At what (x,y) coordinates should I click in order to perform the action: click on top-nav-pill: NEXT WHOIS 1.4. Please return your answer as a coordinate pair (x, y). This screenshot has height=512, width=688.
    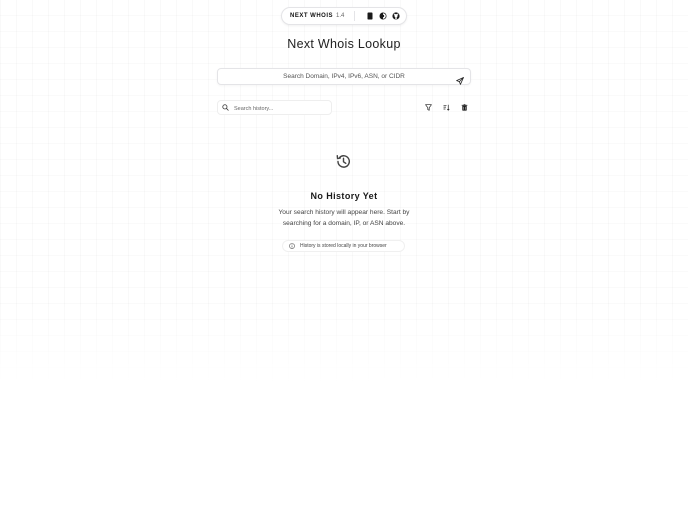
    Looking at the image, I should click on (344, 16).